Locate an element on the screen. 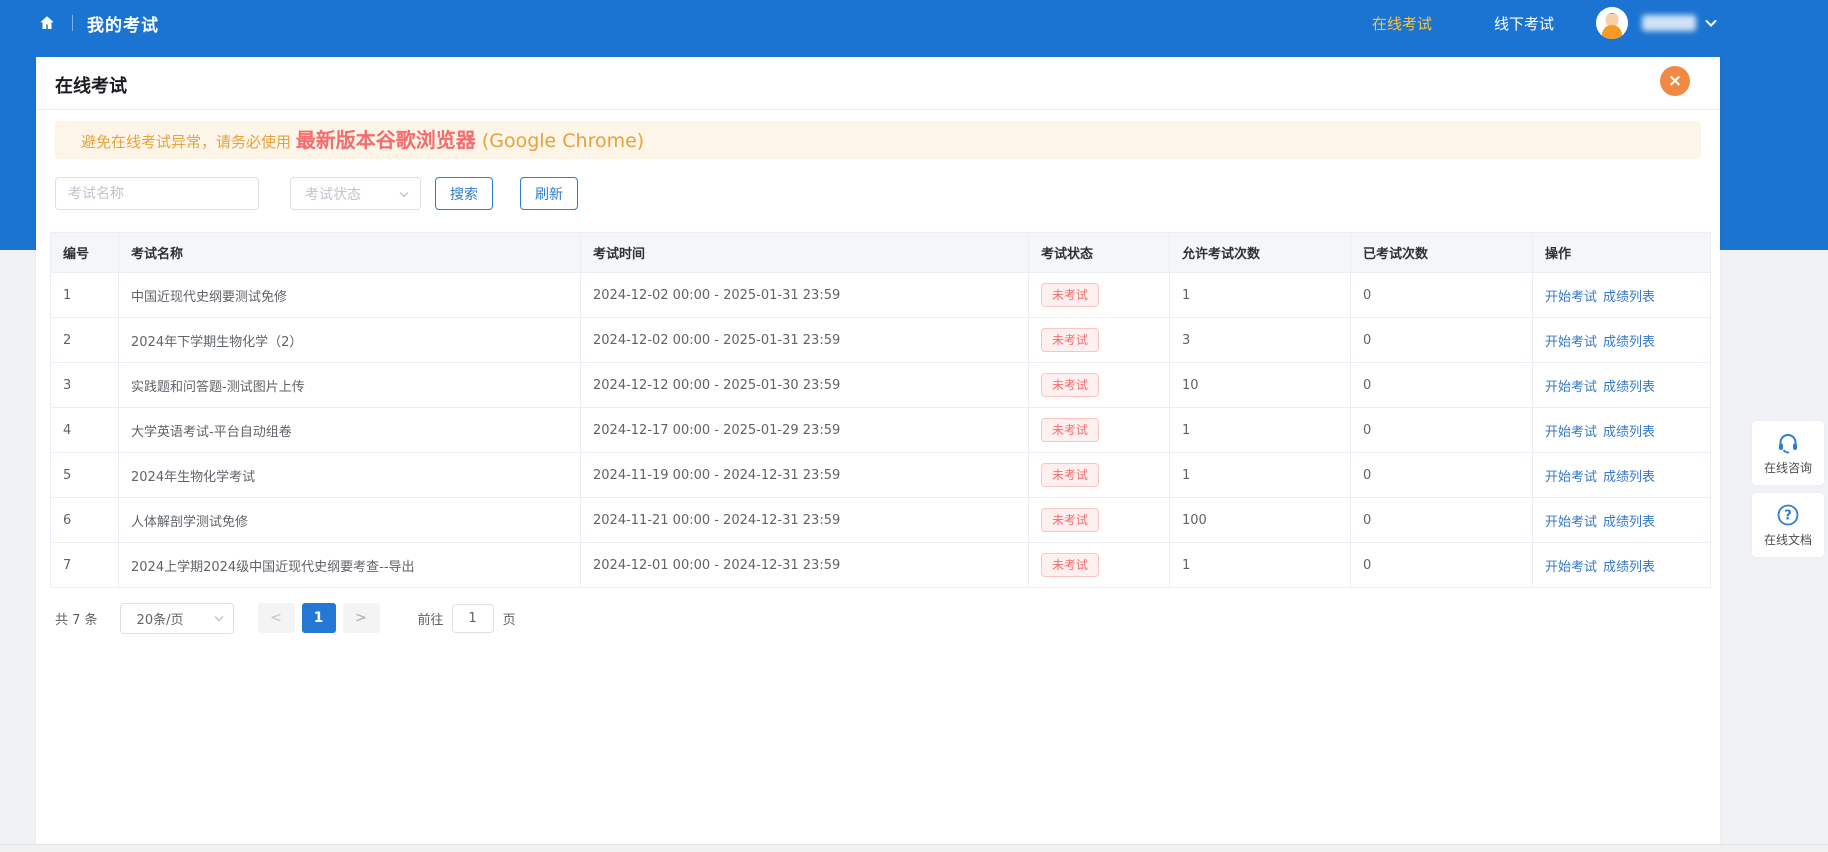 The height and width of the screenshot is (852, 1828). exam-number: 2 is located at coordinates (84, 340).